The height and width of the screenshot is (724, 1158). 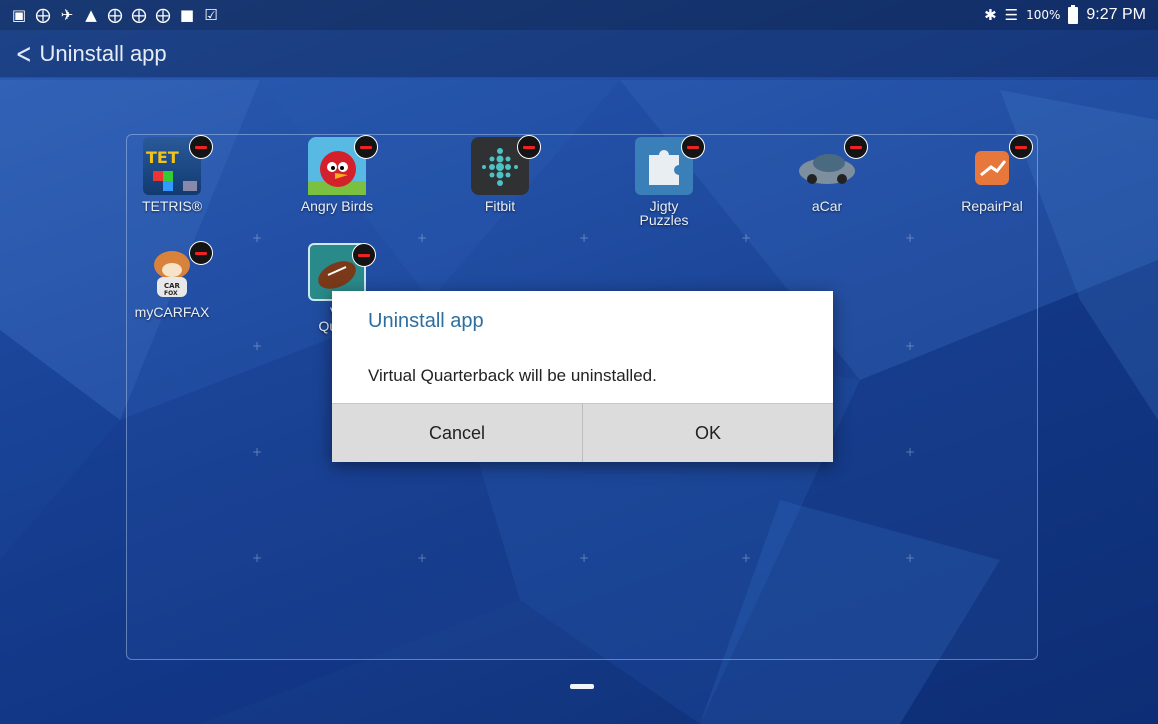 What do you see at coordinates (512, 375) in the screenshot?
I see `dialog-message: Virtual Quarterback will be uninstalled.` at bounding box center [512, 375].